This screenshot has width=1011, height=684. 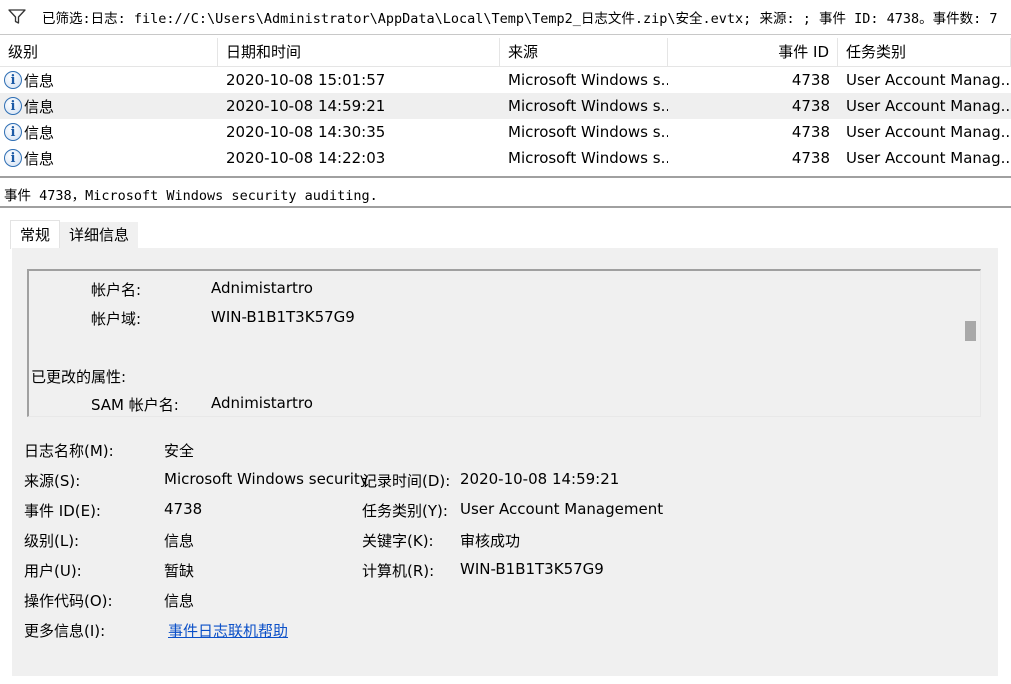 I want to click on computer-label: 计算机(R):, so click(x=398, y=571).